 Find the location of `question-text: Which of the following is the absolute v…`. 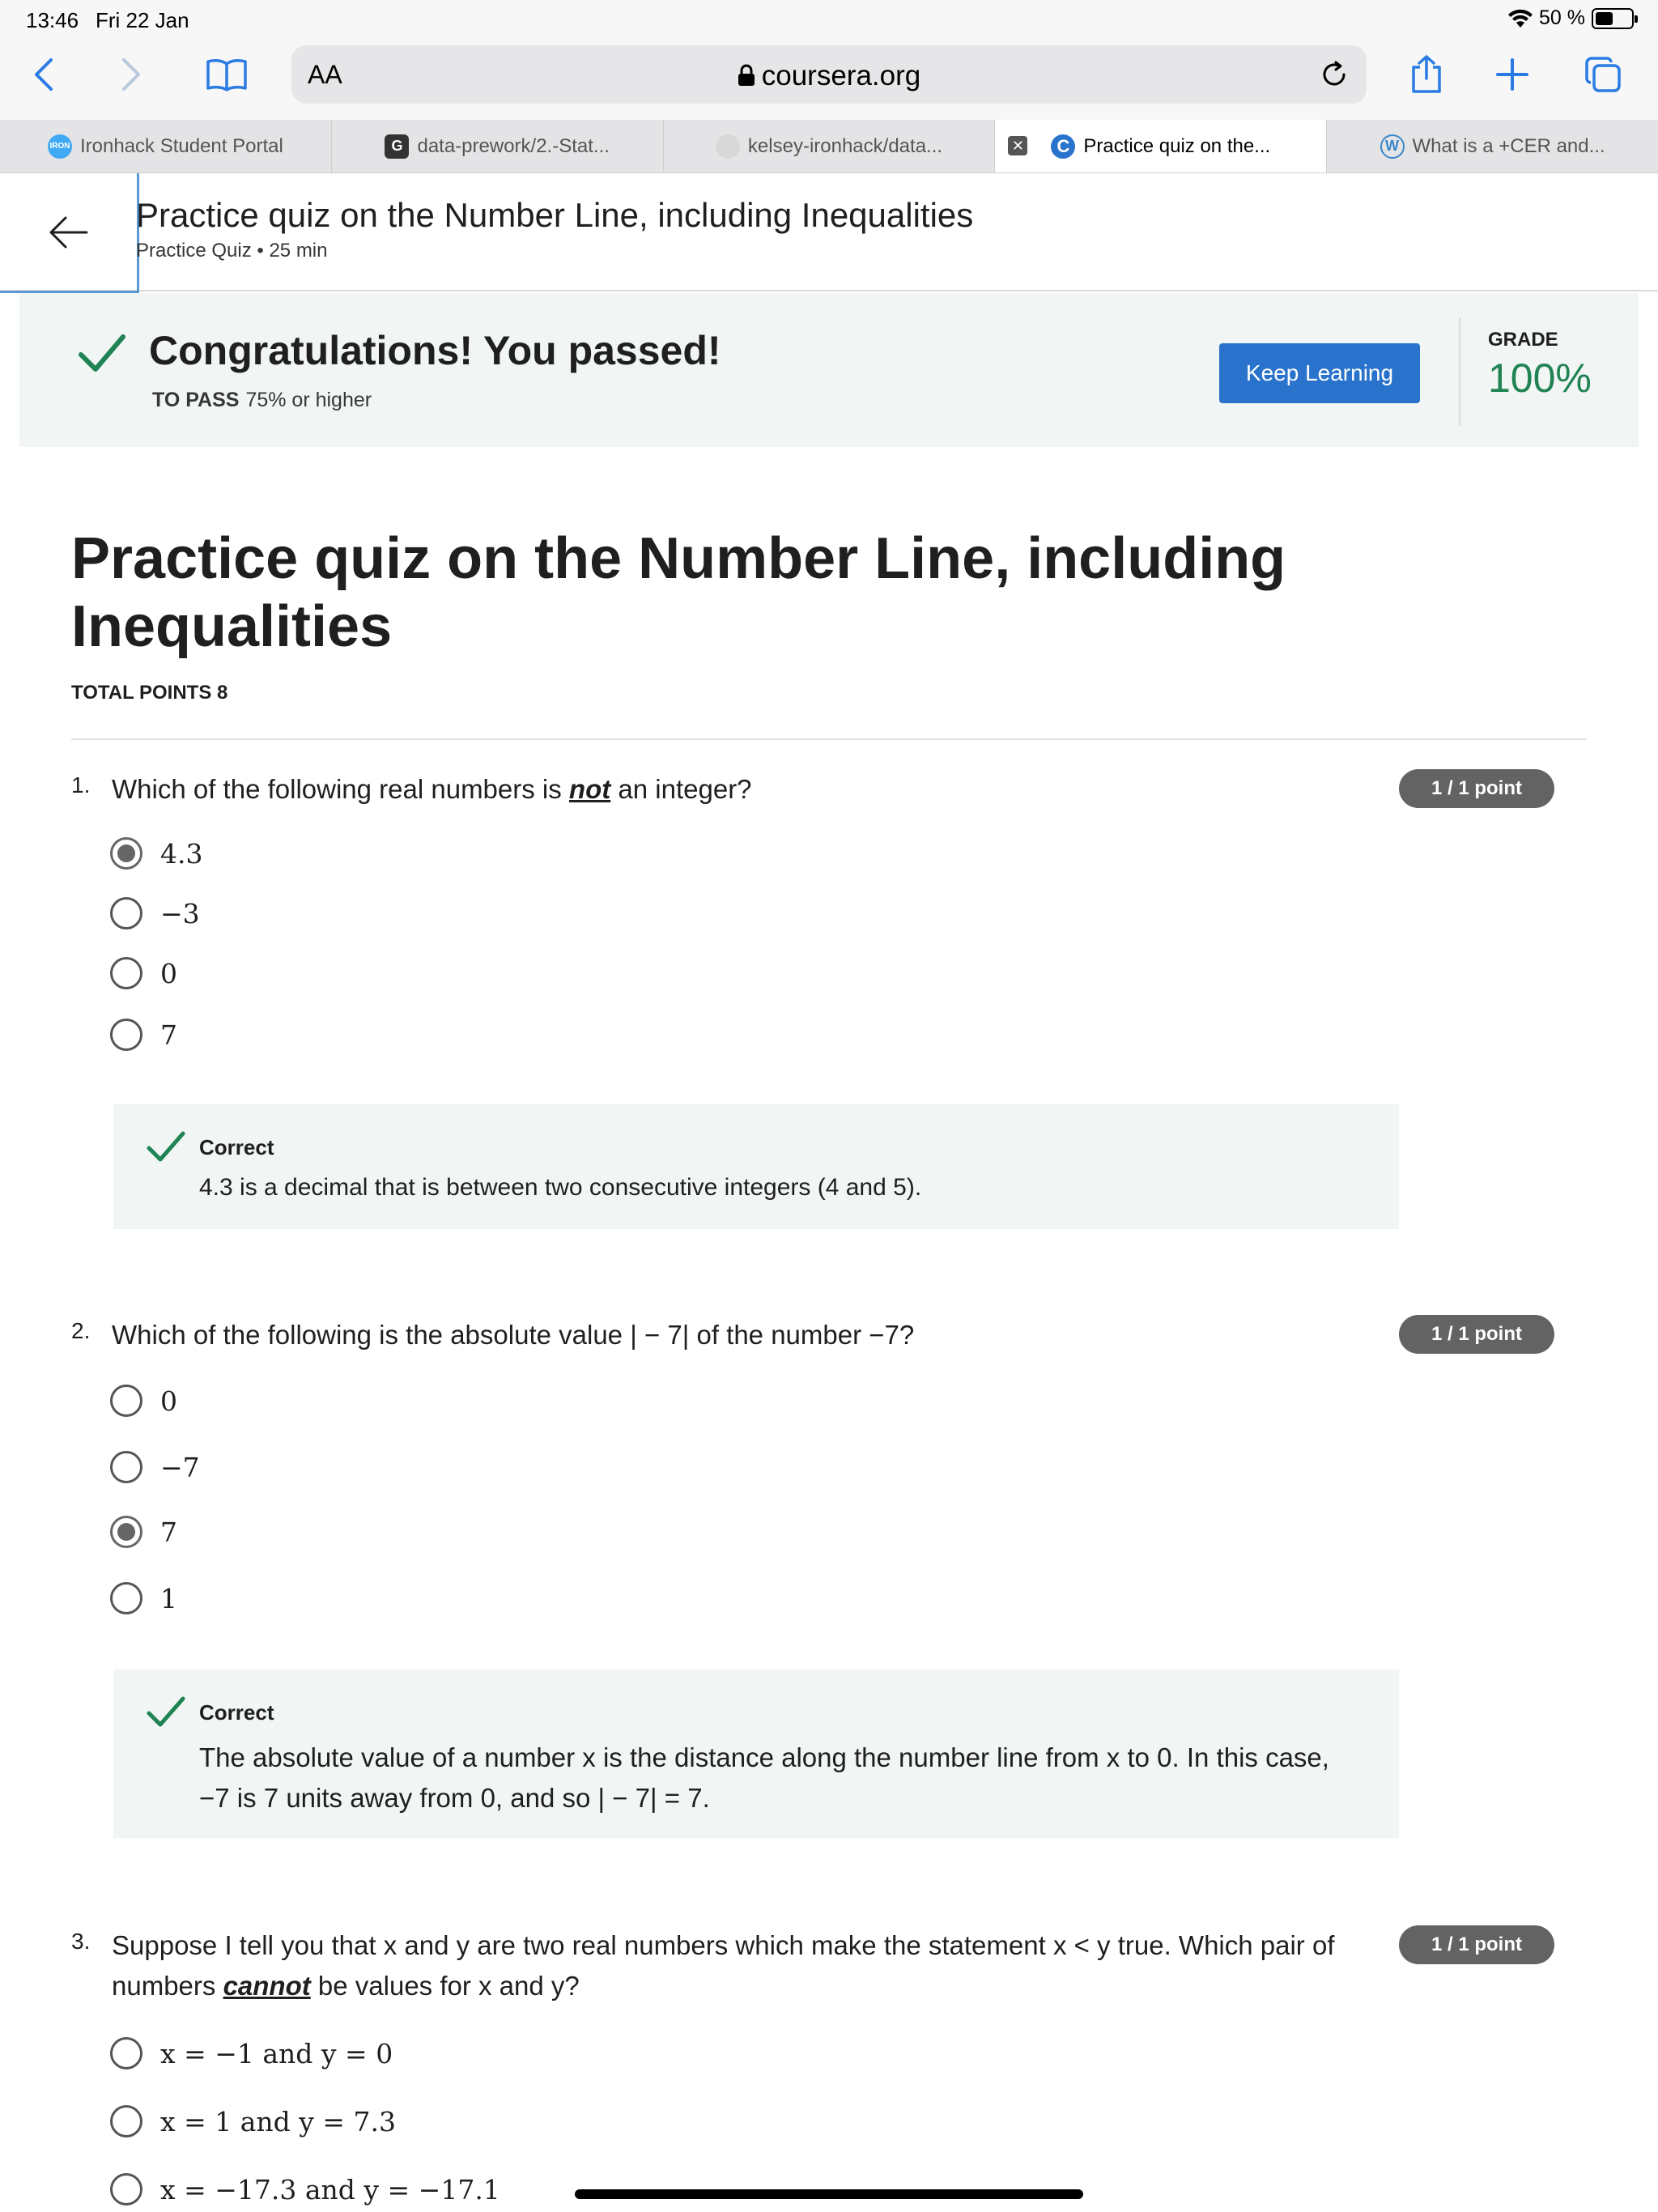

question-text: Which of the following is the absolute v… is located at coordinates (513, 1335).